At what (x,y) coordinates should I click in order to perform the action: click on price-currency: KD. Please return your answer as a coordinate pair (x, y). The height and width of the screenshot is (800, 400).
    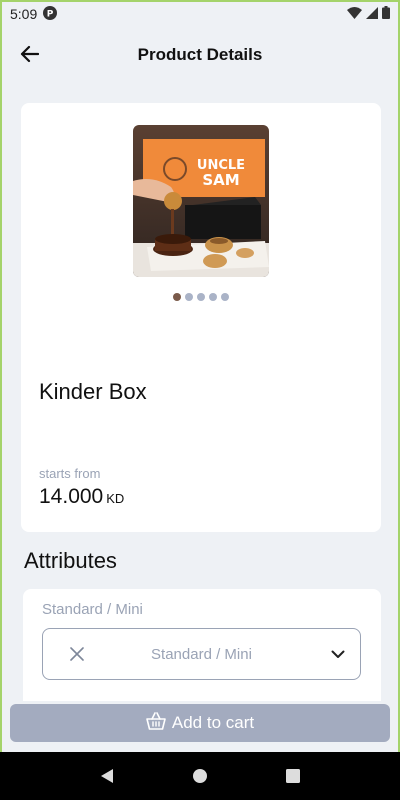
    Looking at the image, I should click on (115, 498).